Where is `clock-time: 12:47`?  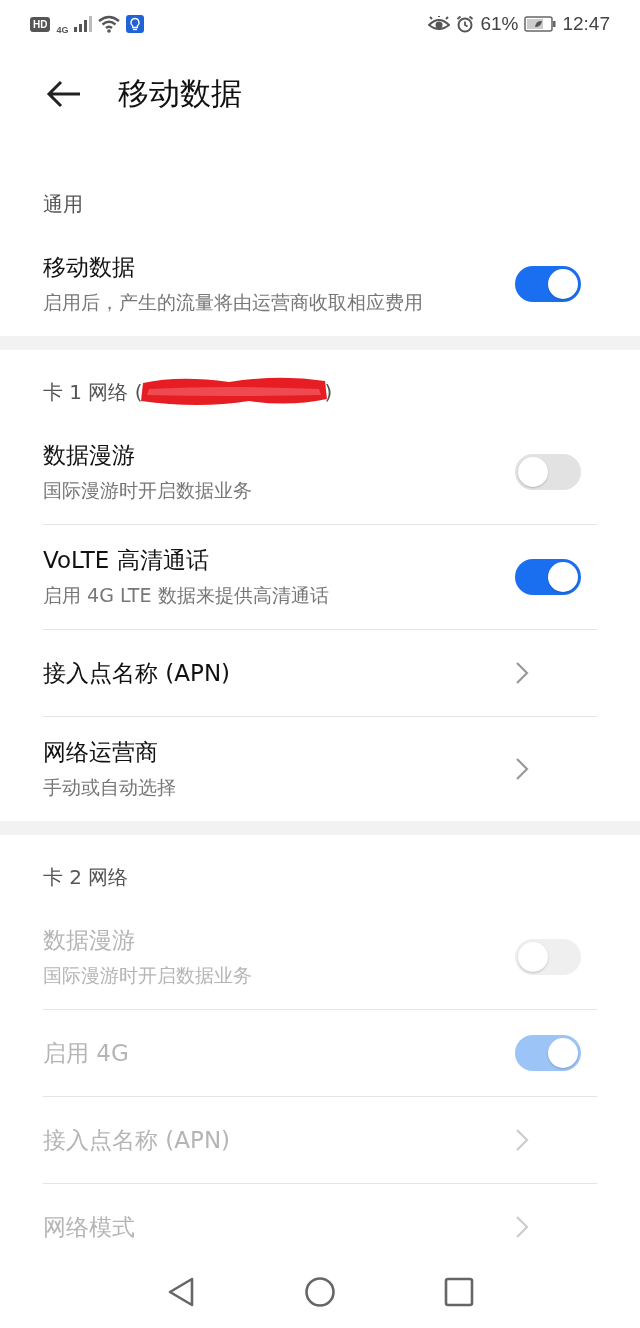
clock-time: 12:47 is located at coordinates (586, 24).